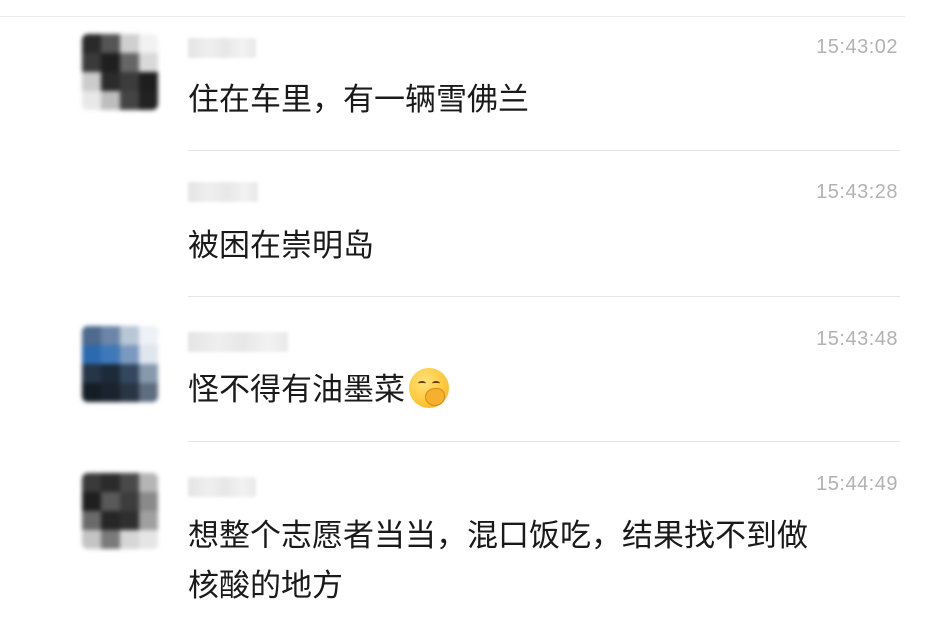  What do you see at coordinates (296, 390) in the screenshot?
I see `message-text-content: 怪不得有油墨菜` at bounding box center [296, 390].